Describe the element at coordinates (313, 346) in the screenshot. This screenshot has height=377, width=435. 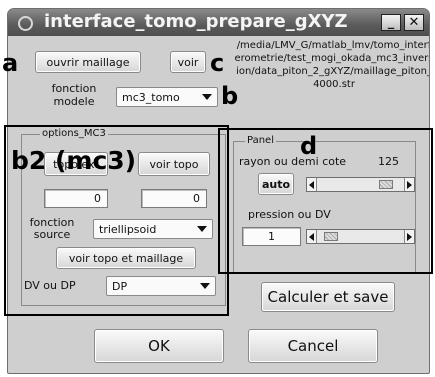
I see `cancel-button: Cancel` at that location.